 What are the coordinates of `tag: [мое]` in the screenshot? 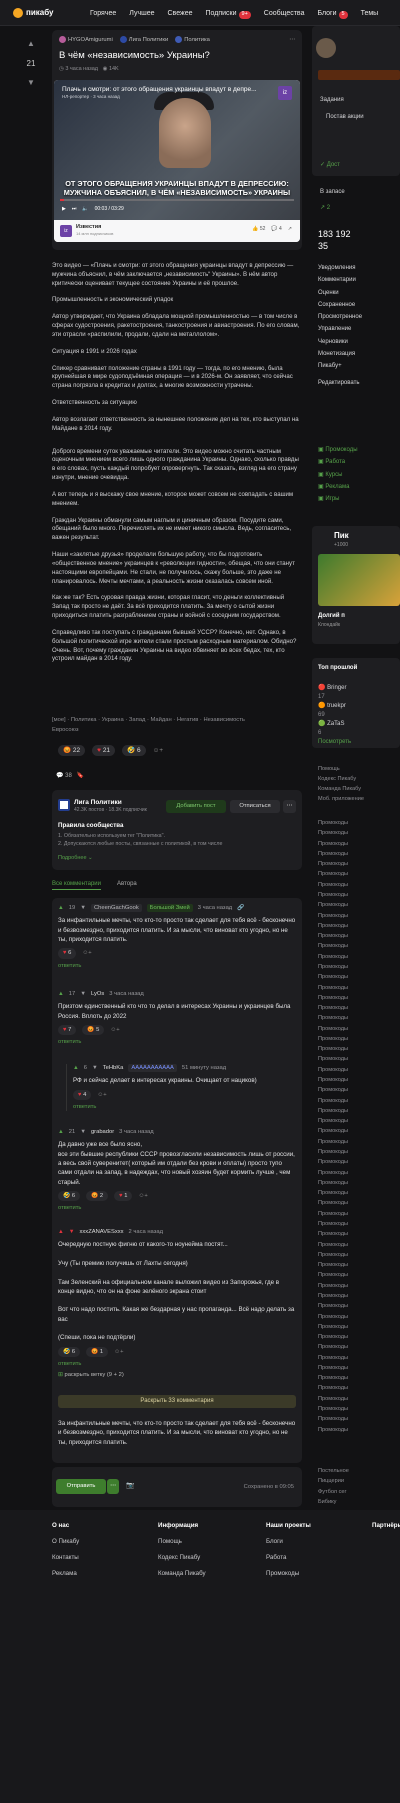 It's located at (59, 720).